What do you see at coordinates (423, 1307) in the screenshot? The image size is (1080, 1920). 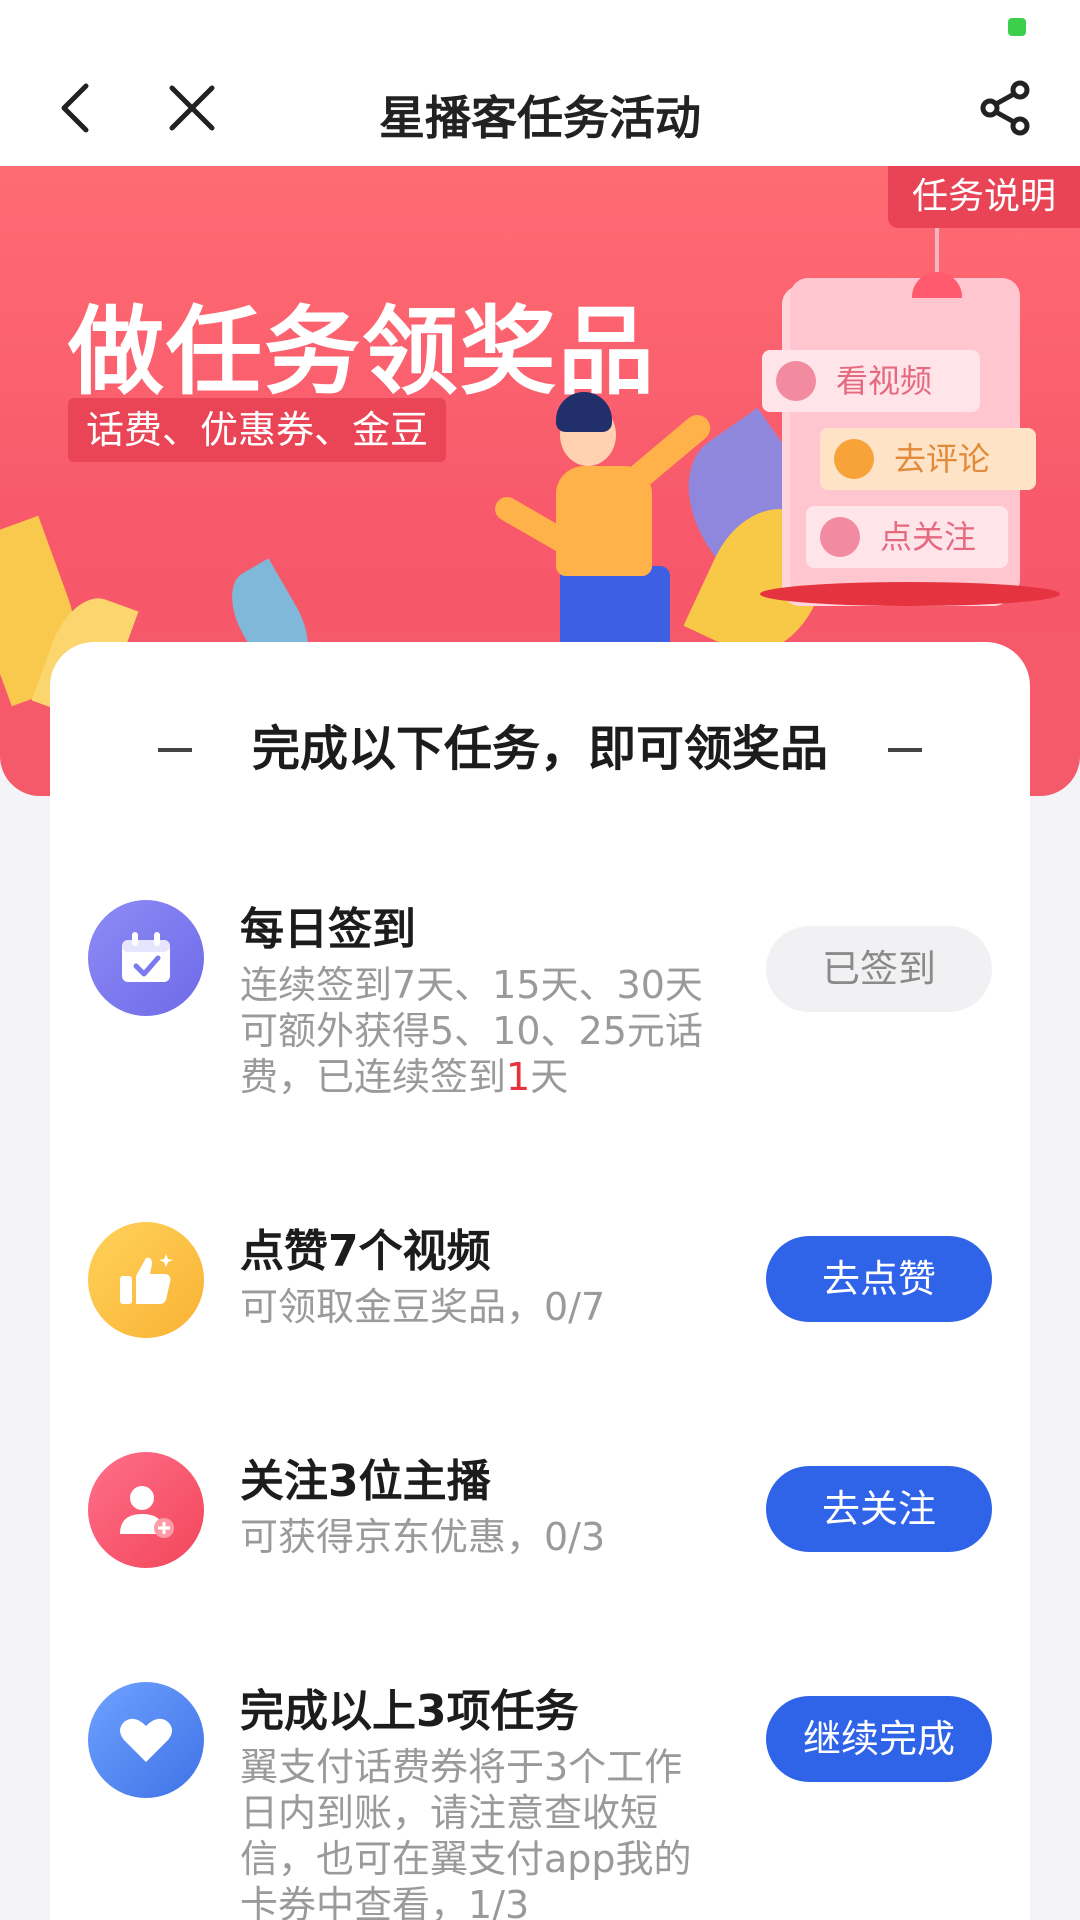 I see `task-description: 可领取金豆奖品，0/7` at bounding box center [423, 1307].